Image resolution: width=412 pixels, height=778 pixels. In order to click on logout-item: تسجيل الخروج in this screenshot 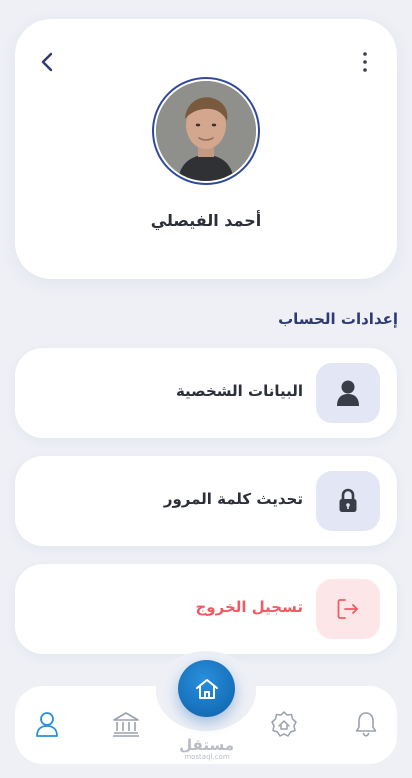, I will do `click(206, 609)`.